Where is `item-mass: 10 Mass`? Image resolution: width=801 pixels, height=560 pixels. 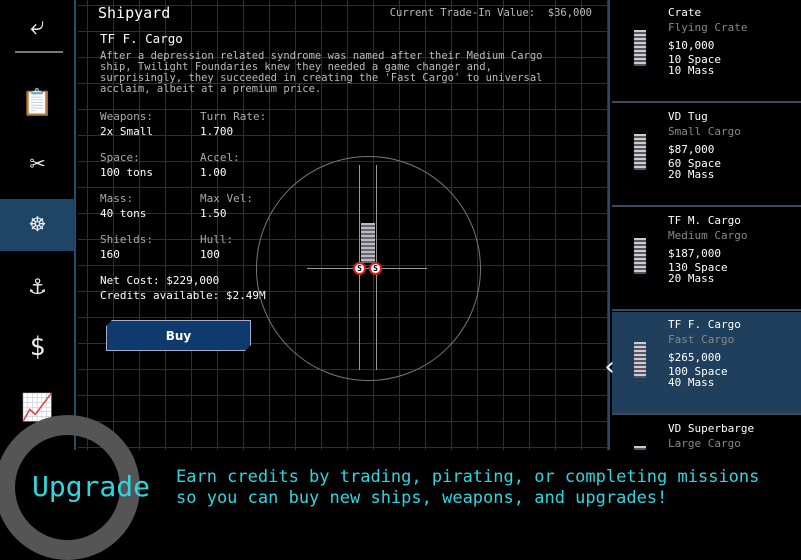
item-mass: 10 Mass is located at coordinates (691, 70).